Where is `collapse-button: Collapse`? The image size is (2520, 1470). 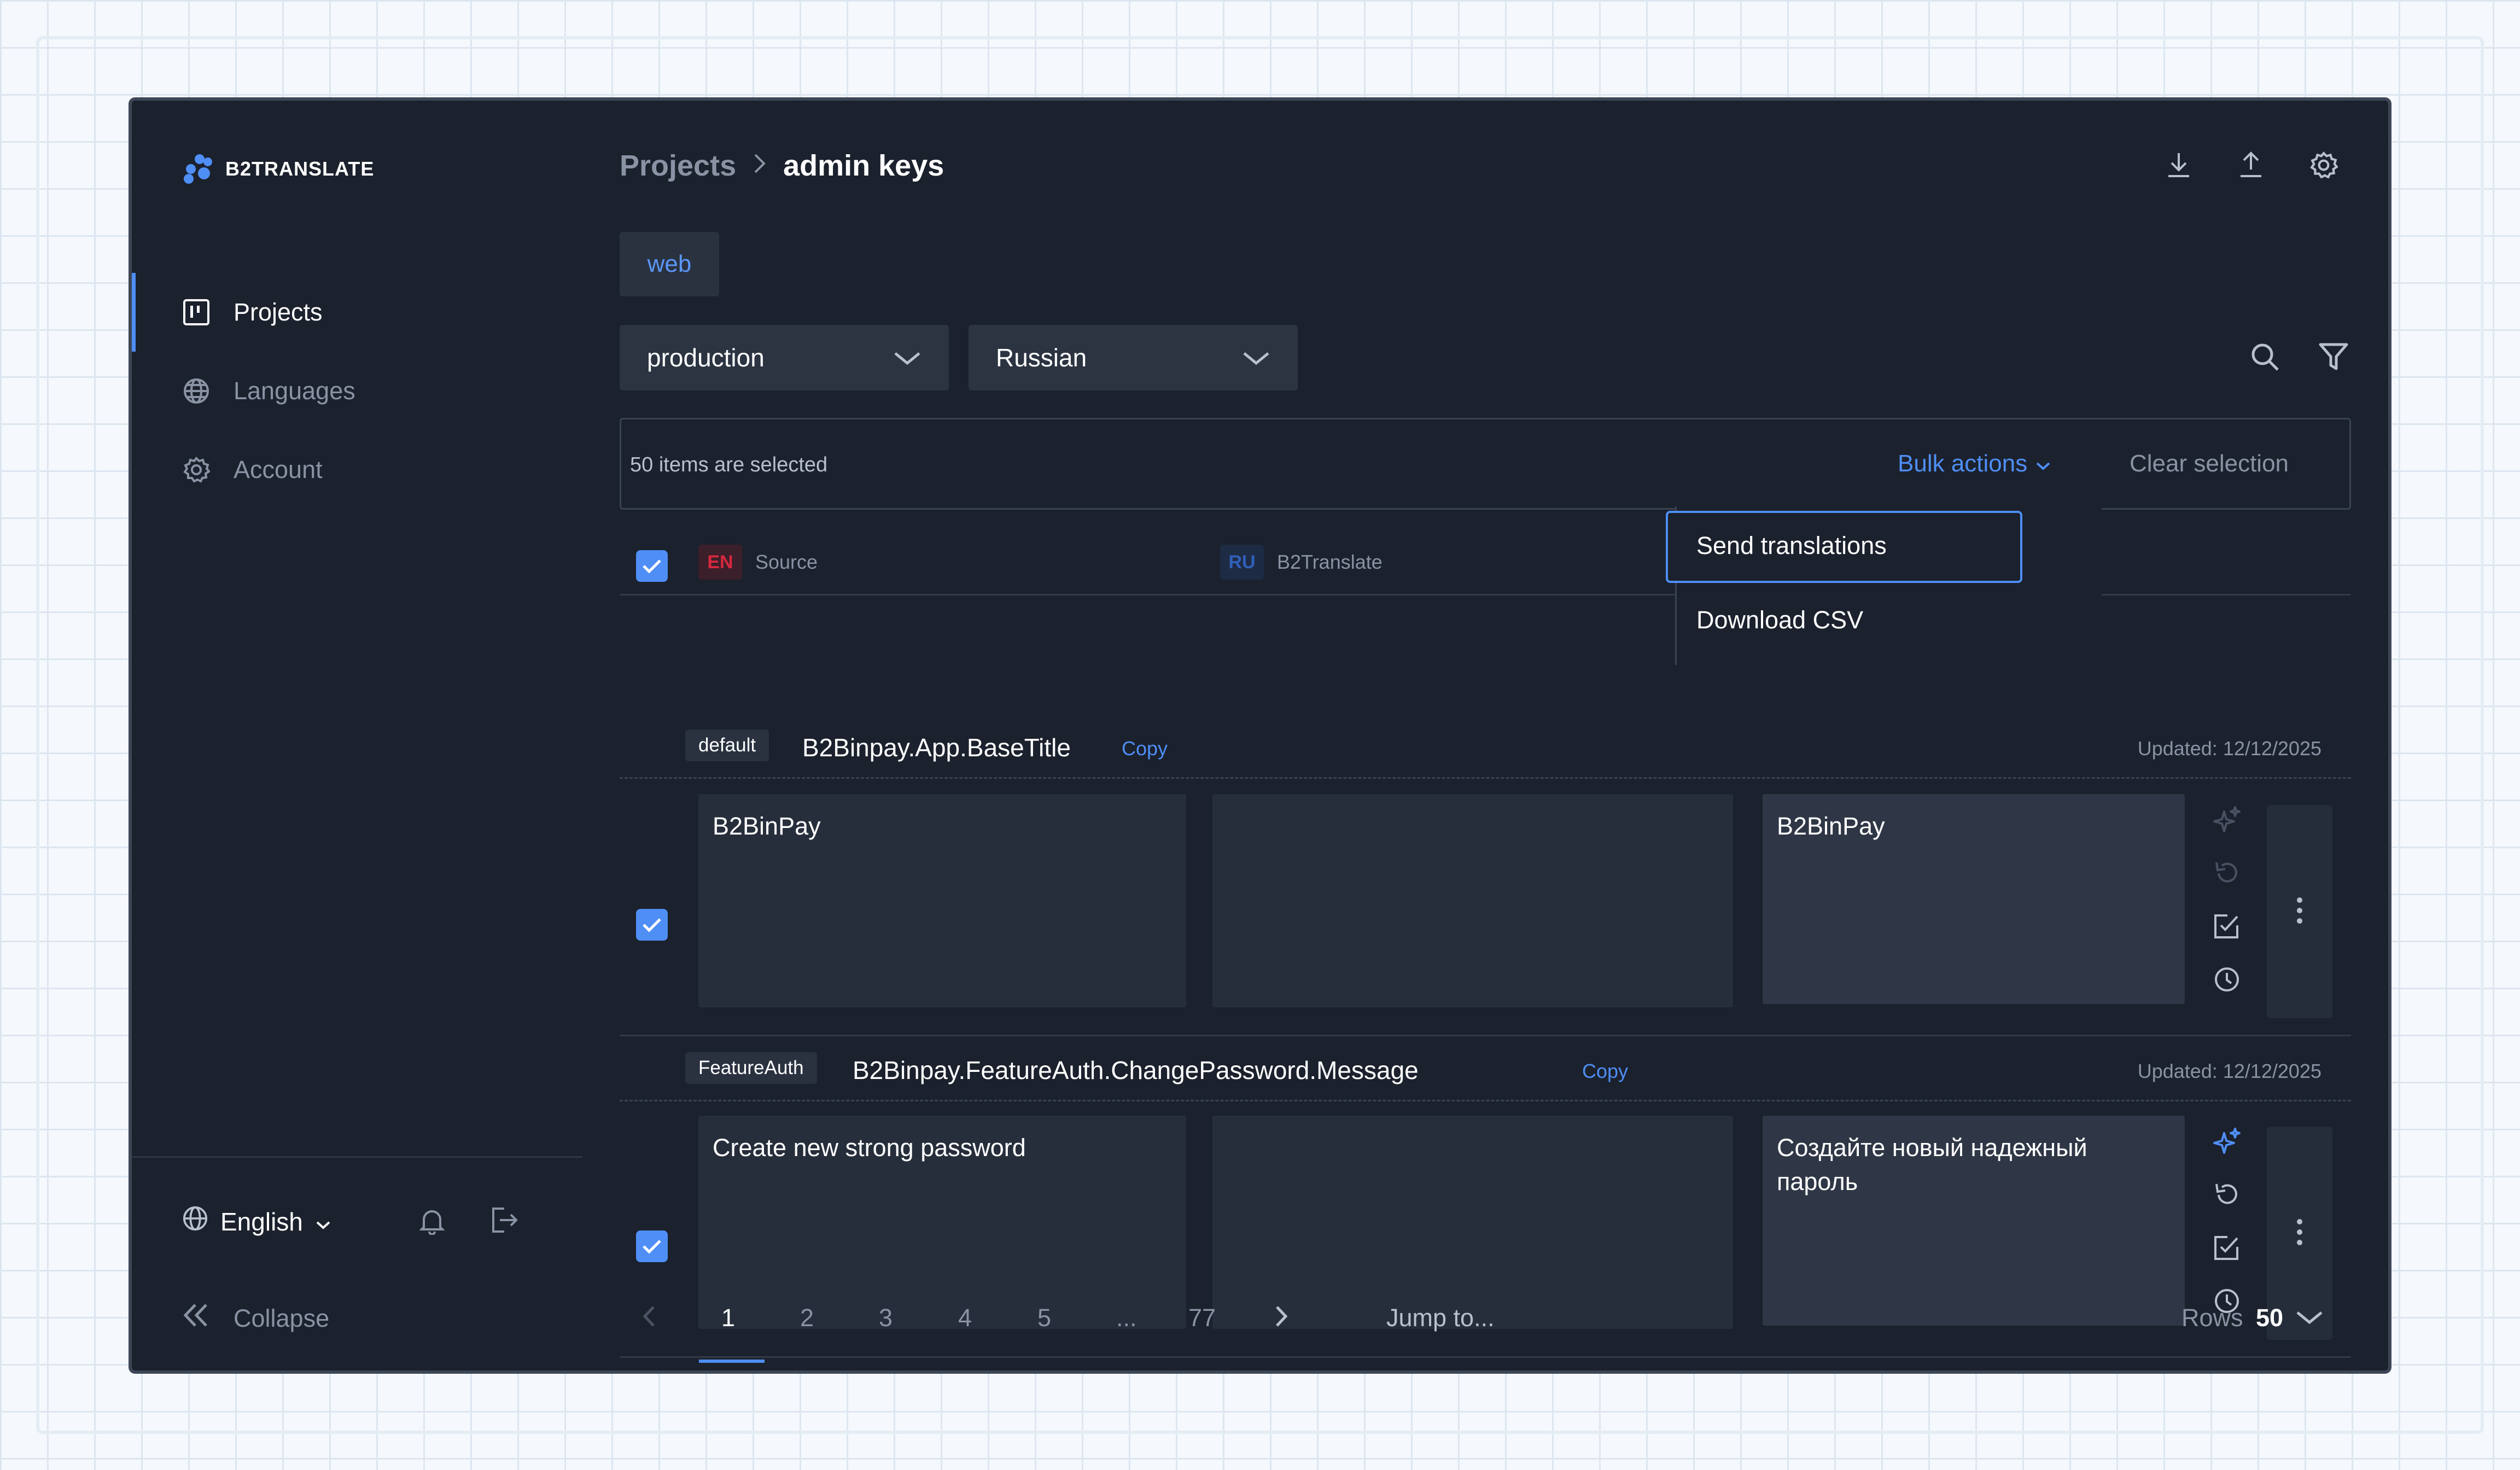
collapse-button: Collapse is located at coordinates (255, 1318).